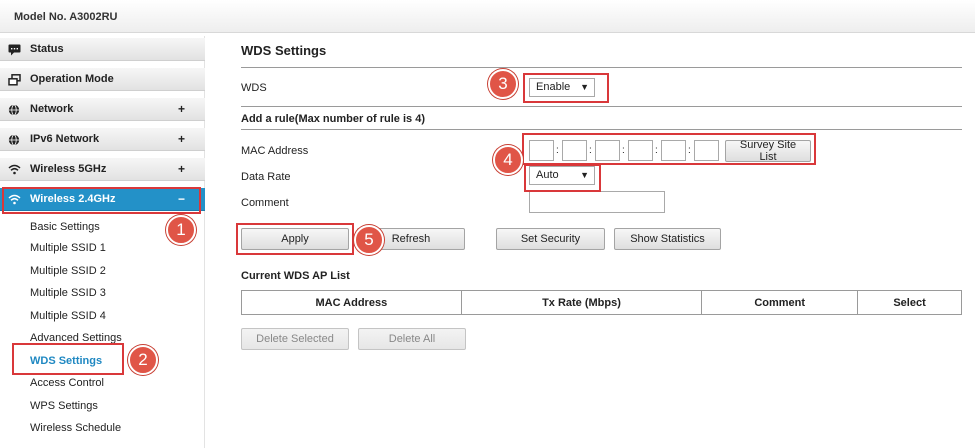  What do you see at coordinates (275, 151) in the screenshot?
I see `mac-address-label: MAC Address` at bounding box center [275, 151].